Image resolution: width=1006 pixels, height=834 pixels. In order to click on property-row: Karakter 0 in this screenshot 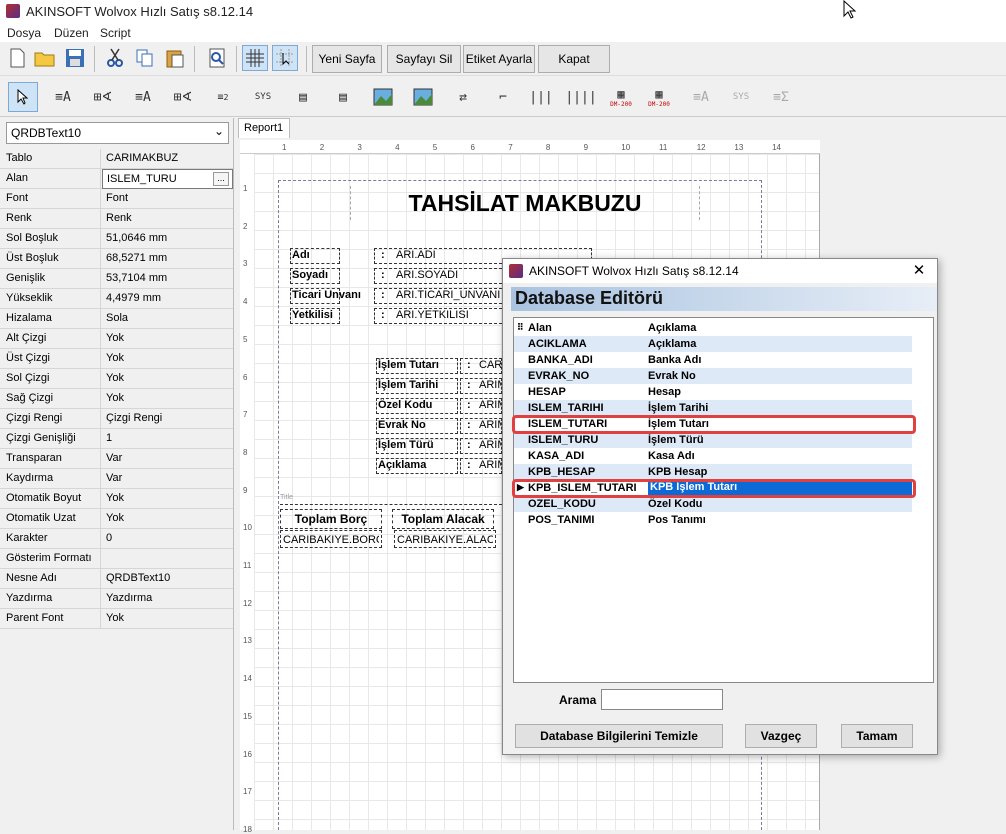, I will do `click(116, 539)`.